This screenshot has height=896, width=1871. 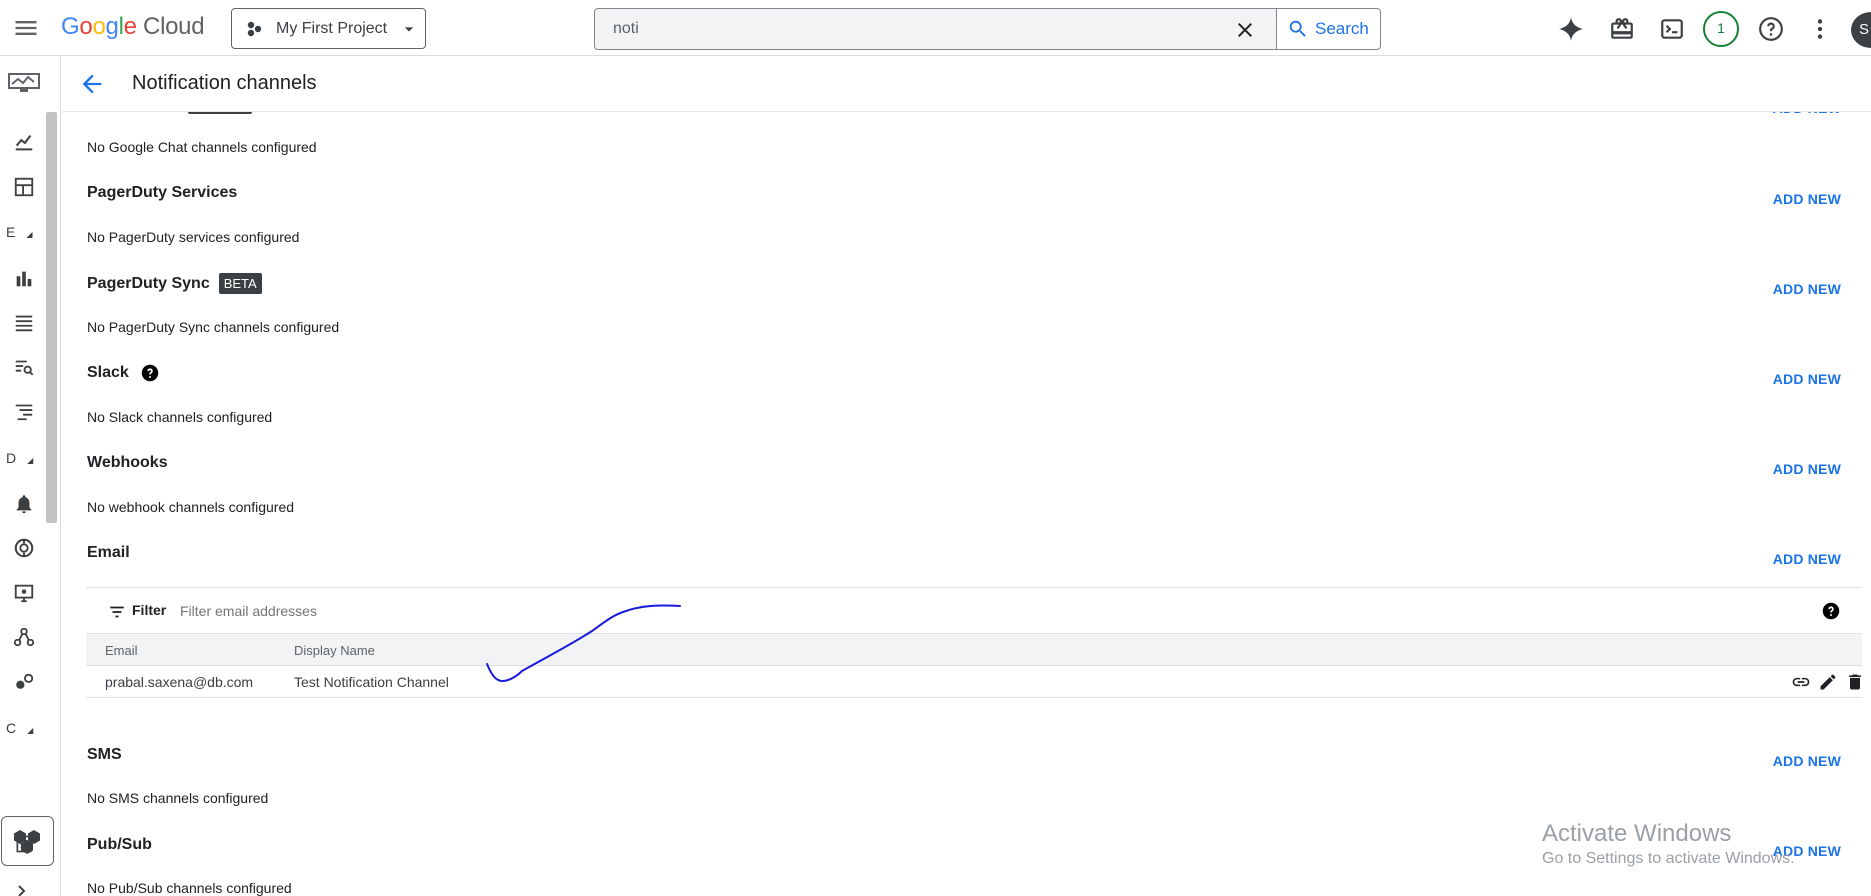 What do you see at coordinates (1801, 682) in the screenshot?
I see `link-icon` at bounding box center [1801, 682].